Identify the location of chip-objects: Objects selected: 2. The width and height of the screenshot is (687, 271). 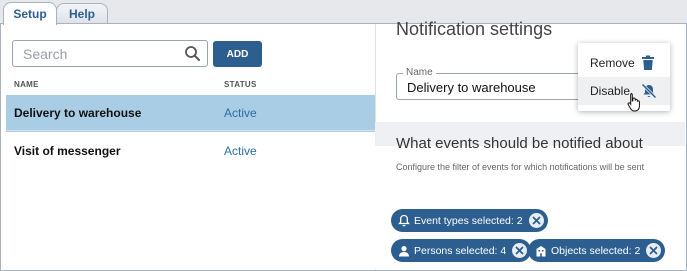
(597, 250).